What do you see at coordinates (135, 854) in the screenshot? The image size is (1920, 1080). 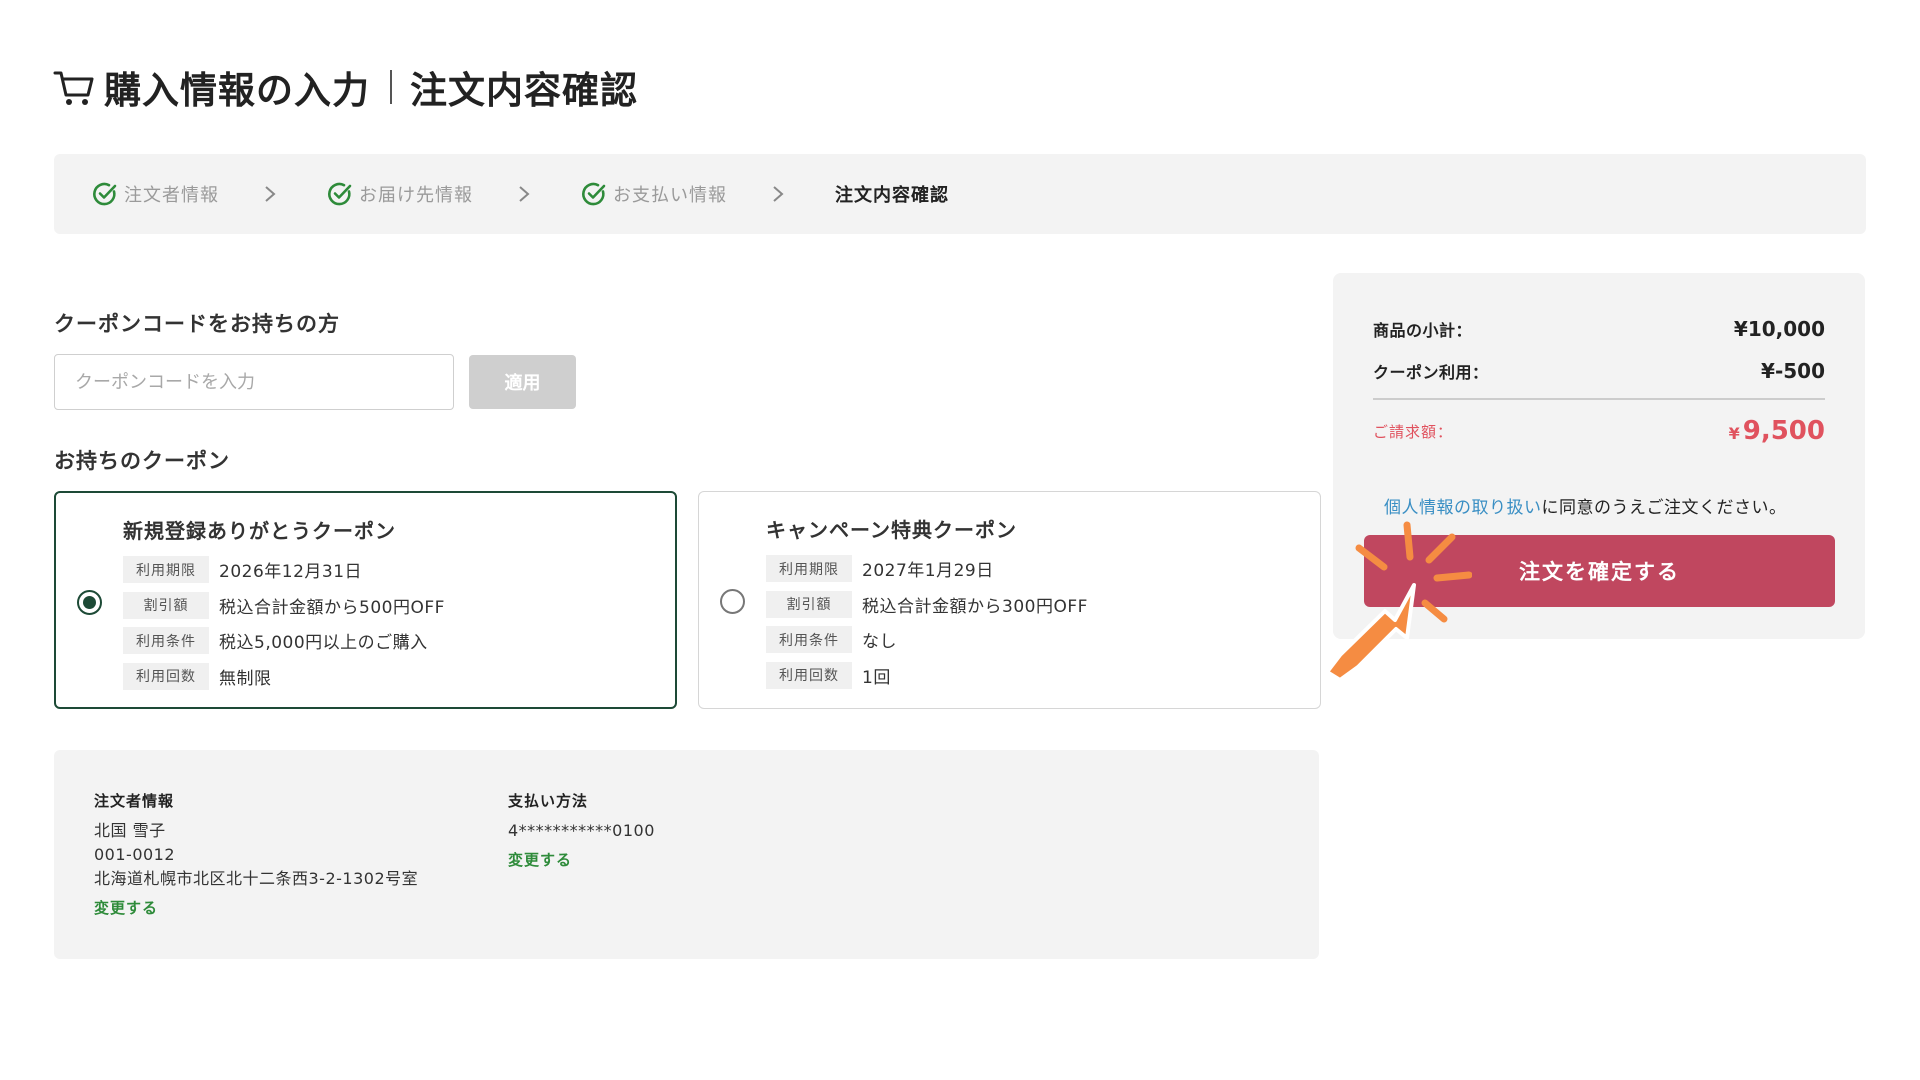 I see `orderer-postal: 001-0012` at bounding box center [135, 854].